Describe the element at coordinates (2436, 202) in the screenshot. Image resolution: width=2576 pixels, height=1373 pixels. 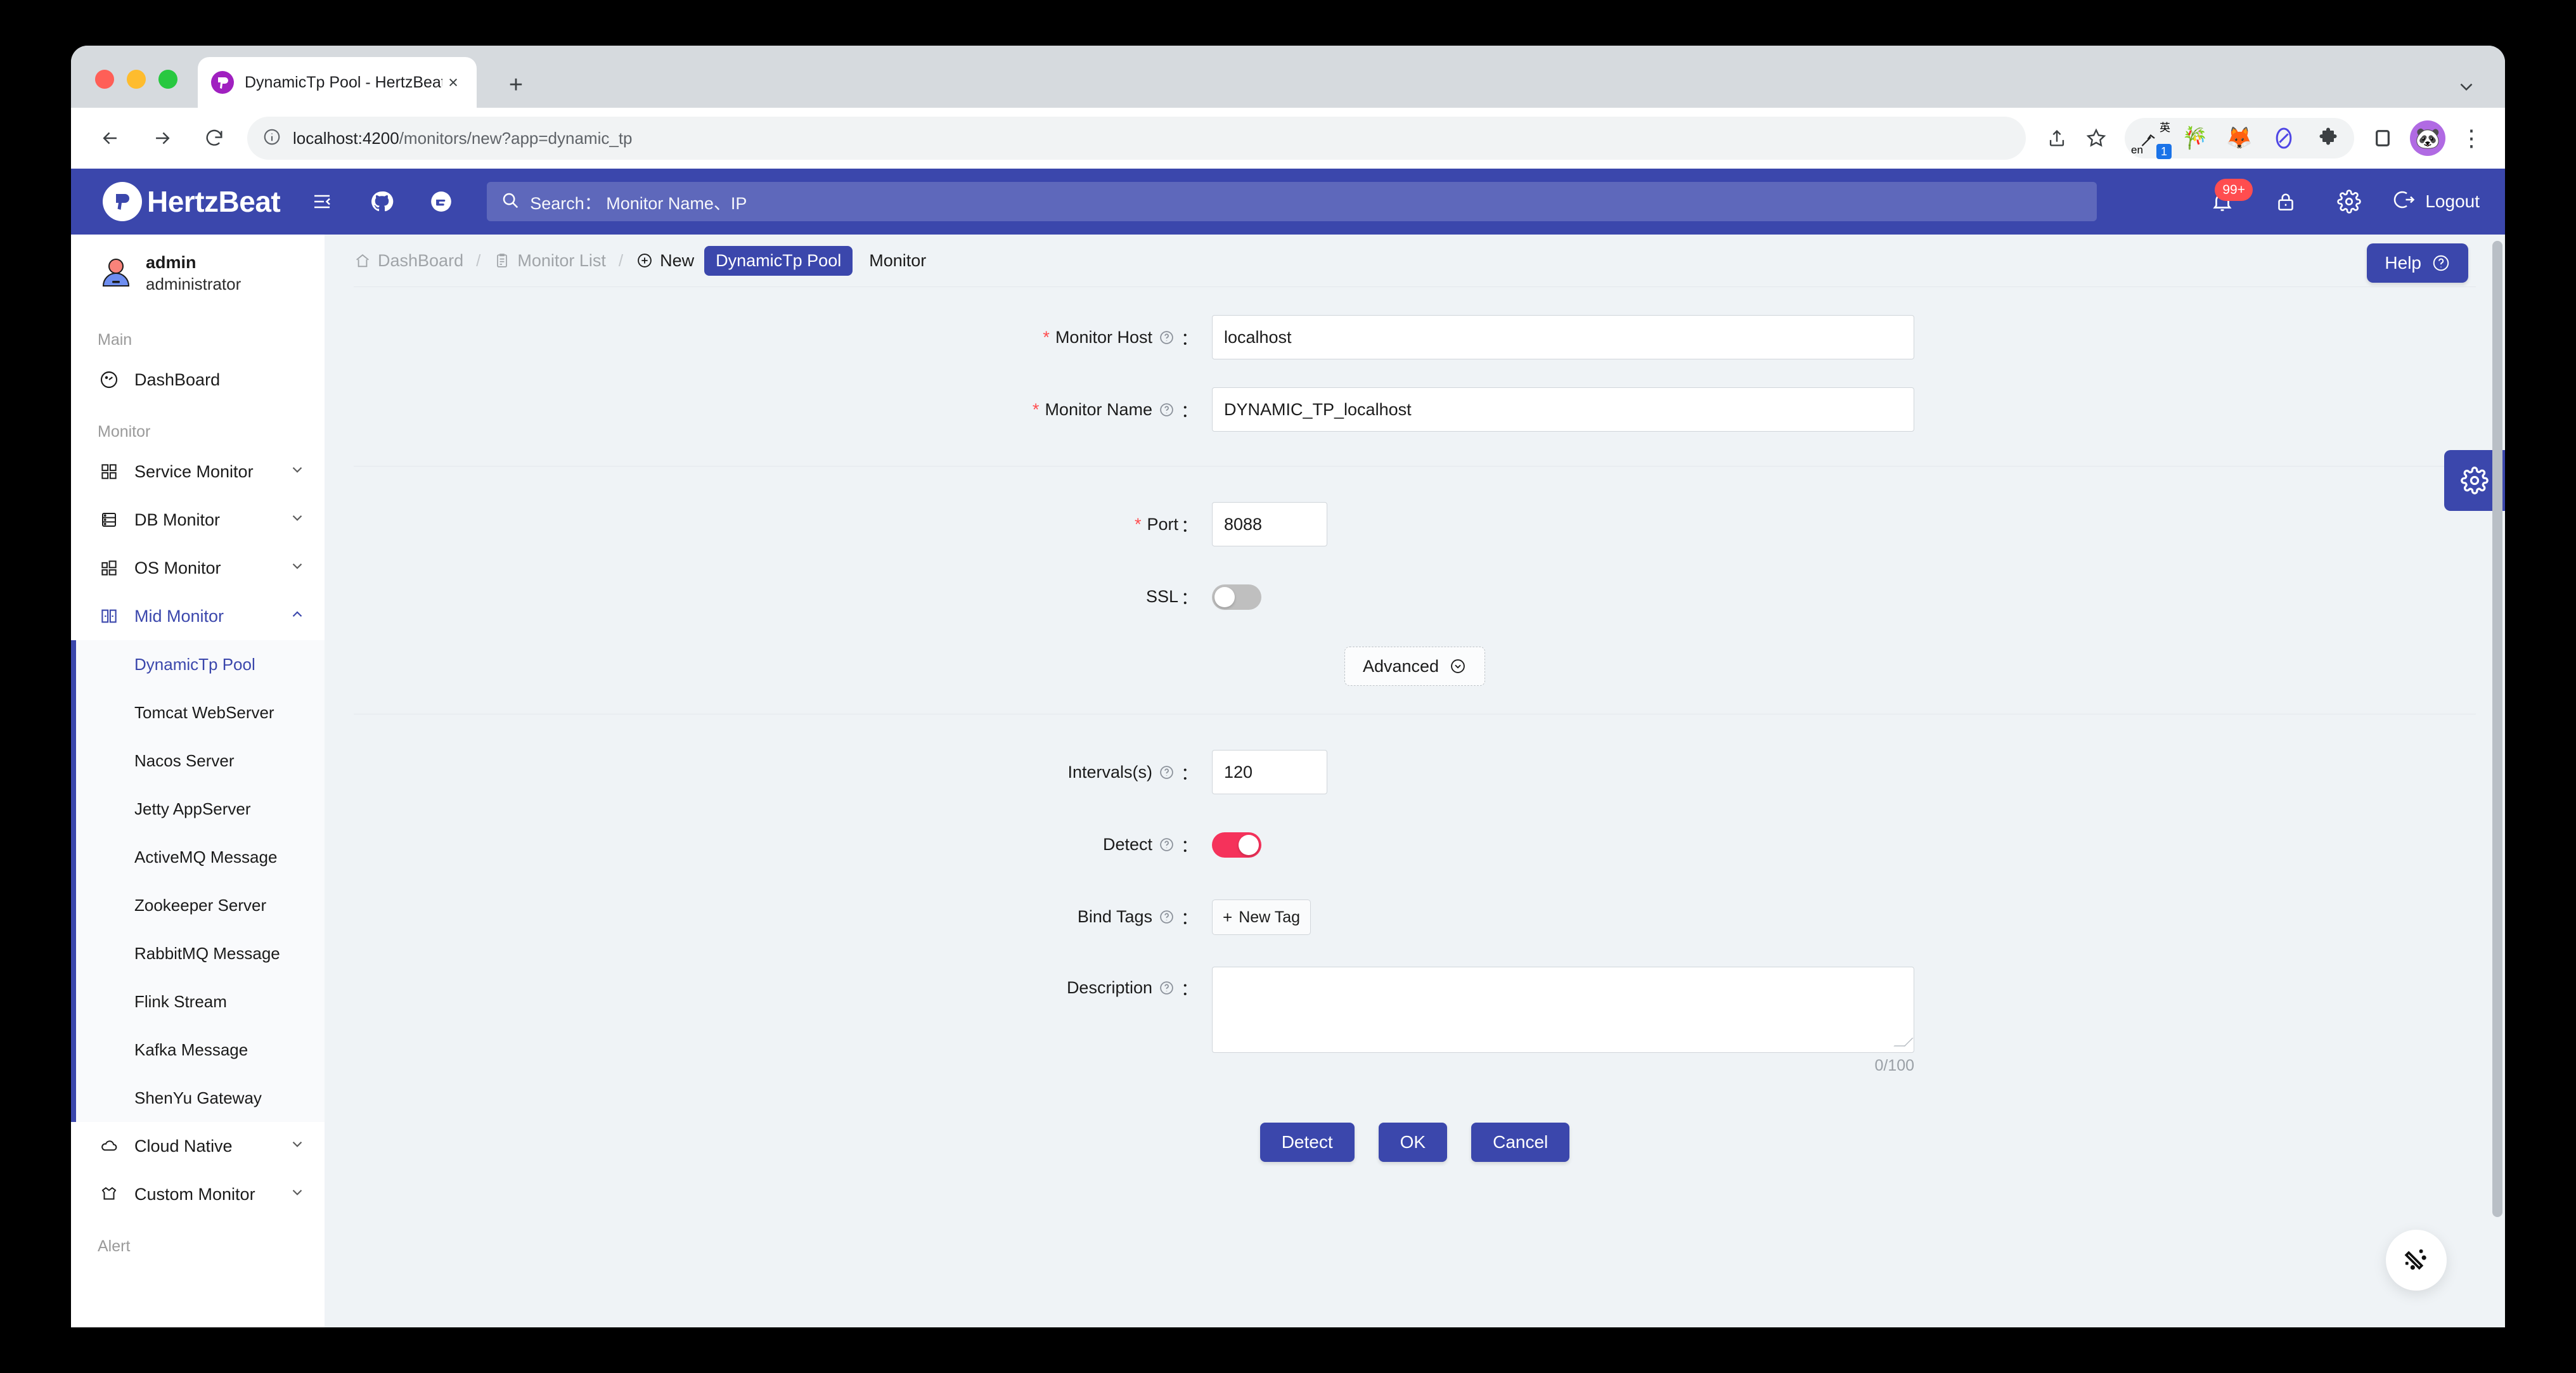
I see `logout-button: Logout` at that location.